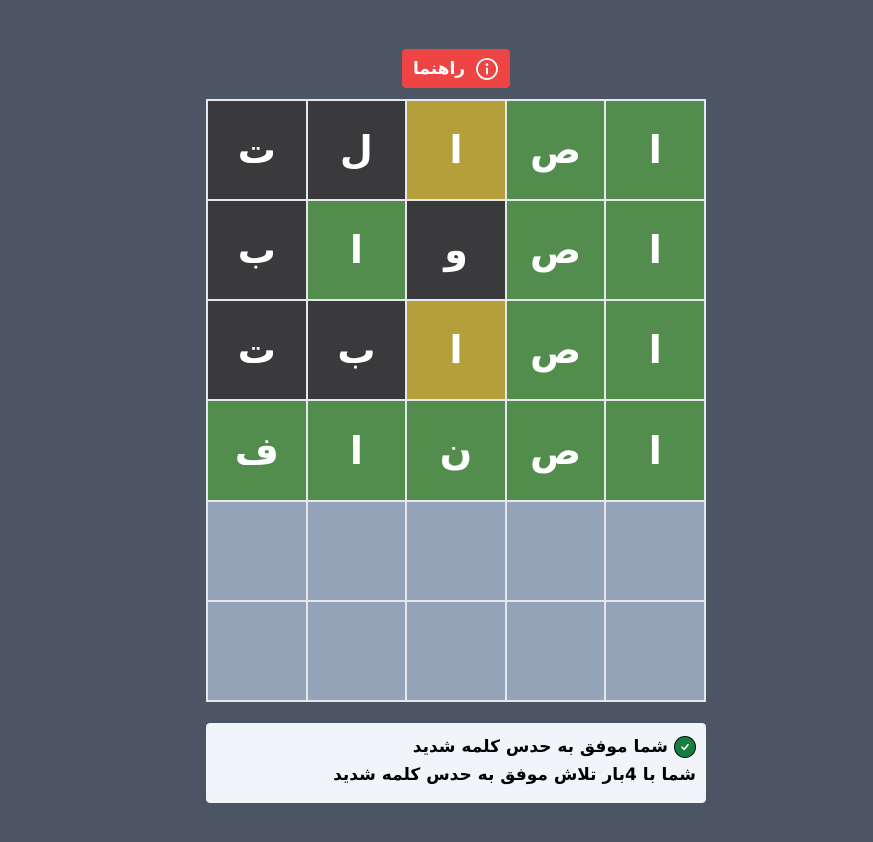 The image size is (873, 842). What do you see at coordinates (456, 250) in the screenshot?
I see `board-tile: و` at bounding box center [456, 250].